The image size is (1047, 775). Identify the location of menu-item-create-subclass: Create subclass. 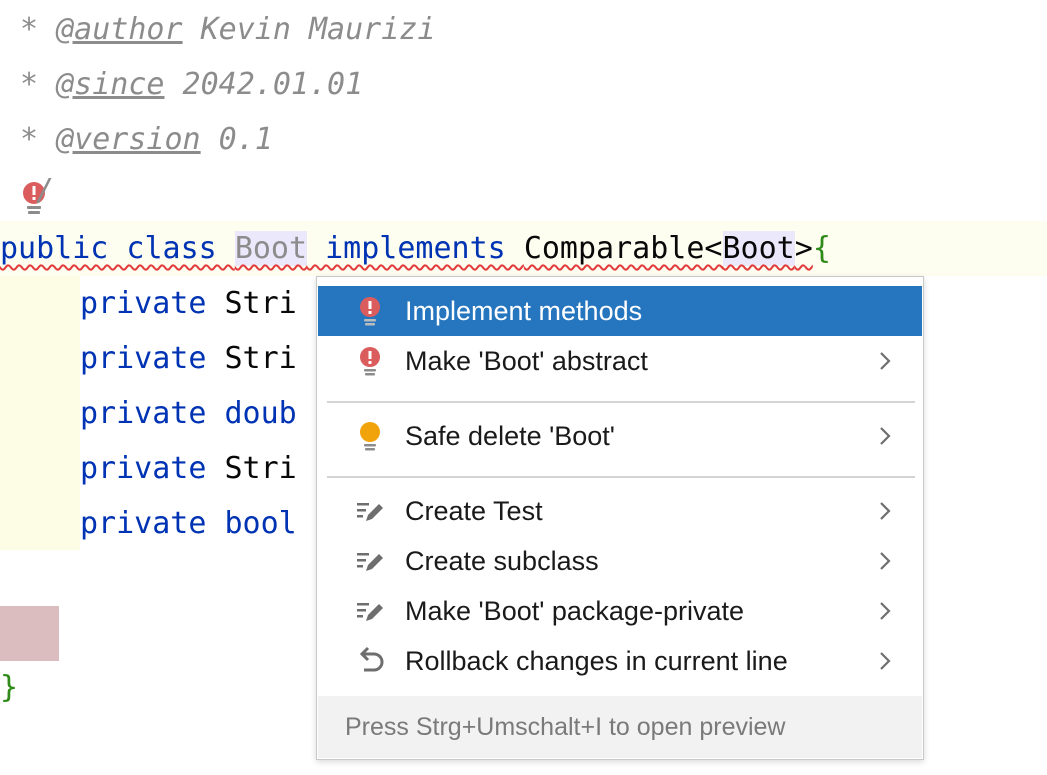
(620, 561).